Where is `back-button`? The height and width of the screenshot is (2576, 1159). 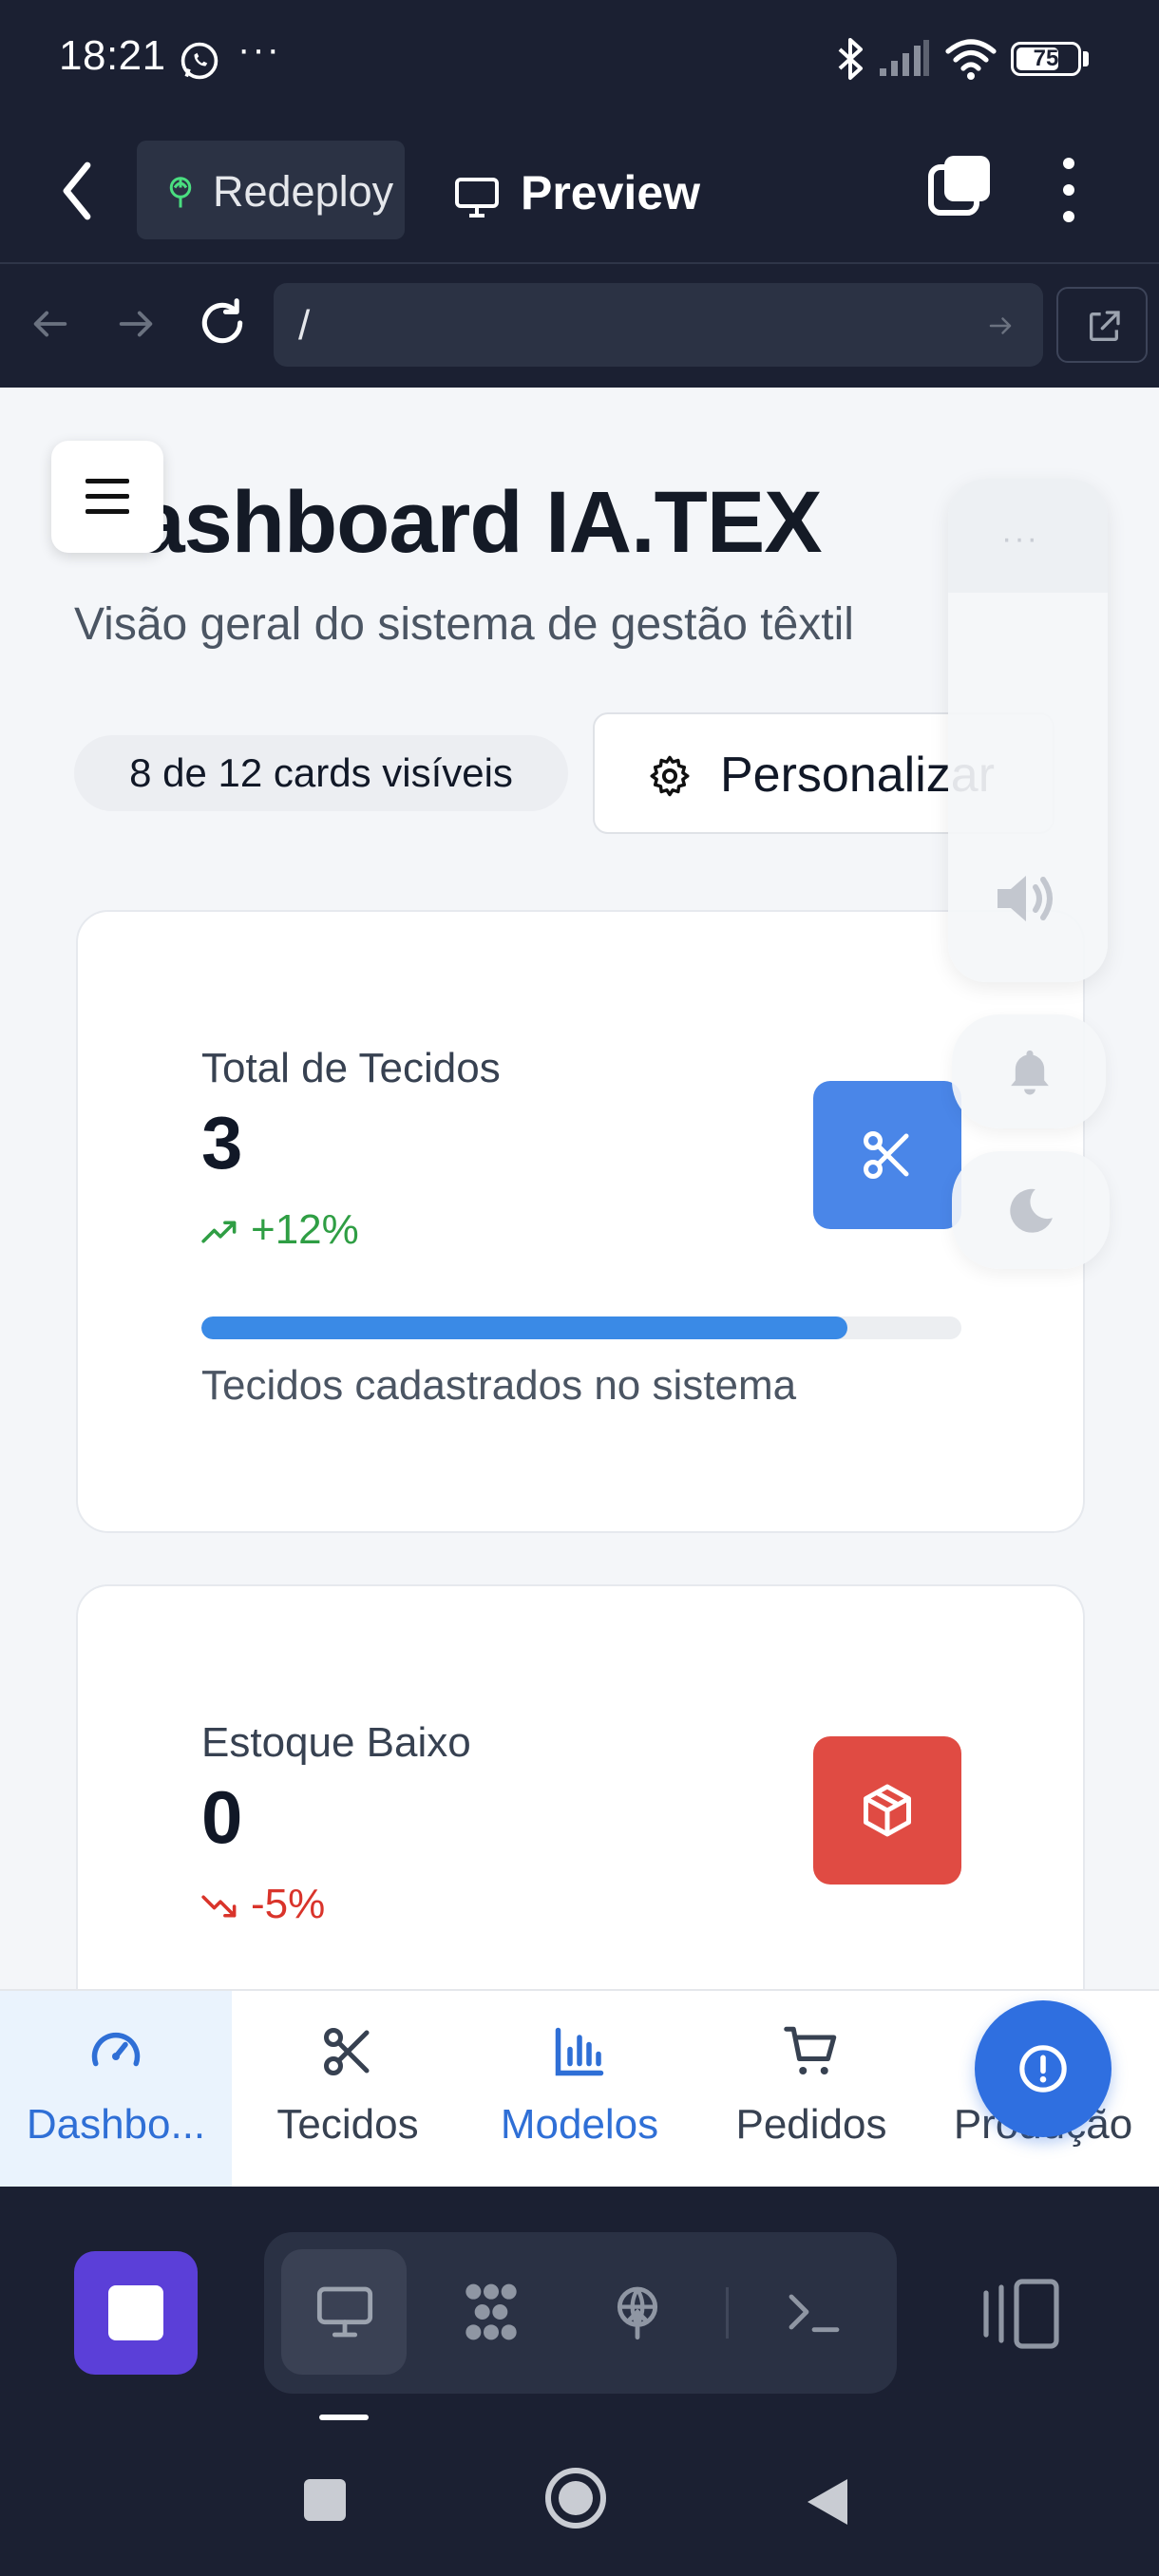 back-button is located at coordinates (87, 191).